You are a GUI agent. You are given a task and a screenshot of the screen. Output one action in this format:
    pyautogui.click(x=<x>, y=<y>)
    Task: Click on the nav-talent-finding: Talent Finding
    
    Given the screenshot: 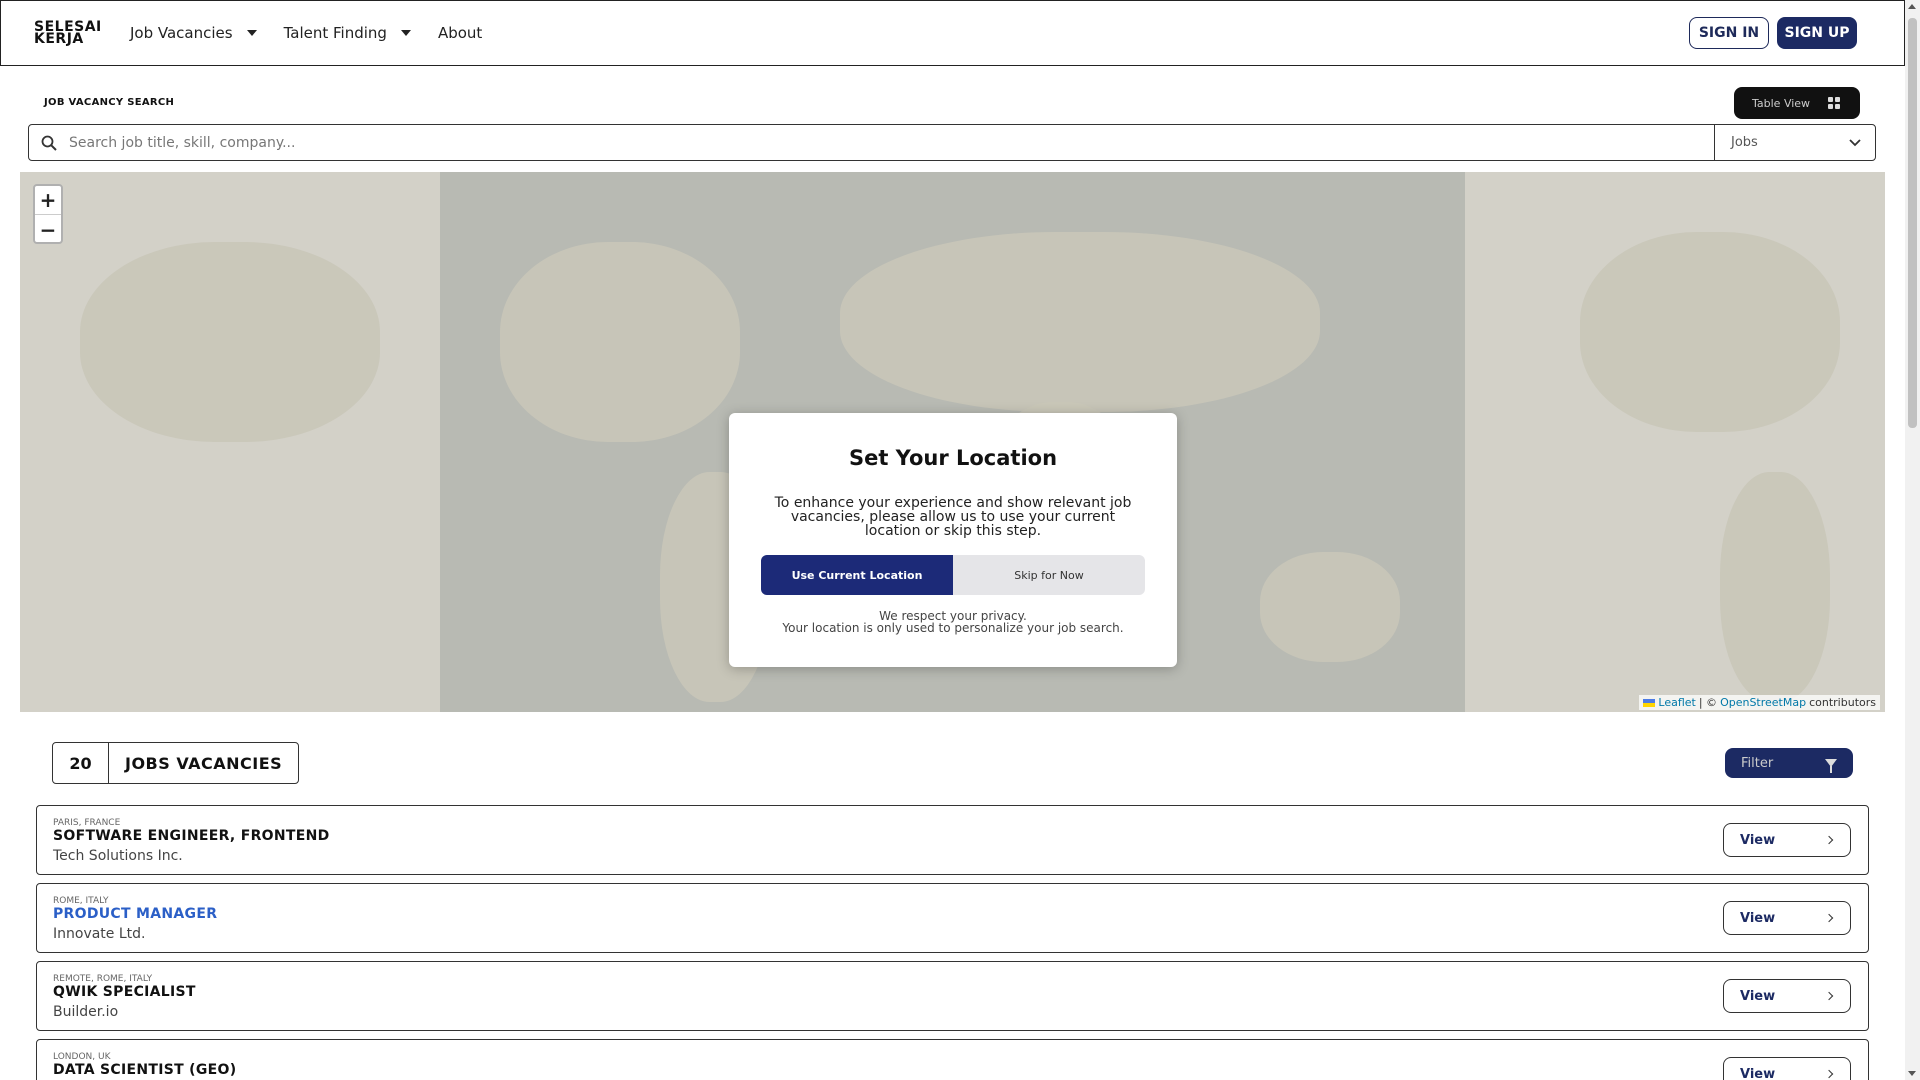 What is the action you would take?
    pyautogui.click(x=347, y=33)
    